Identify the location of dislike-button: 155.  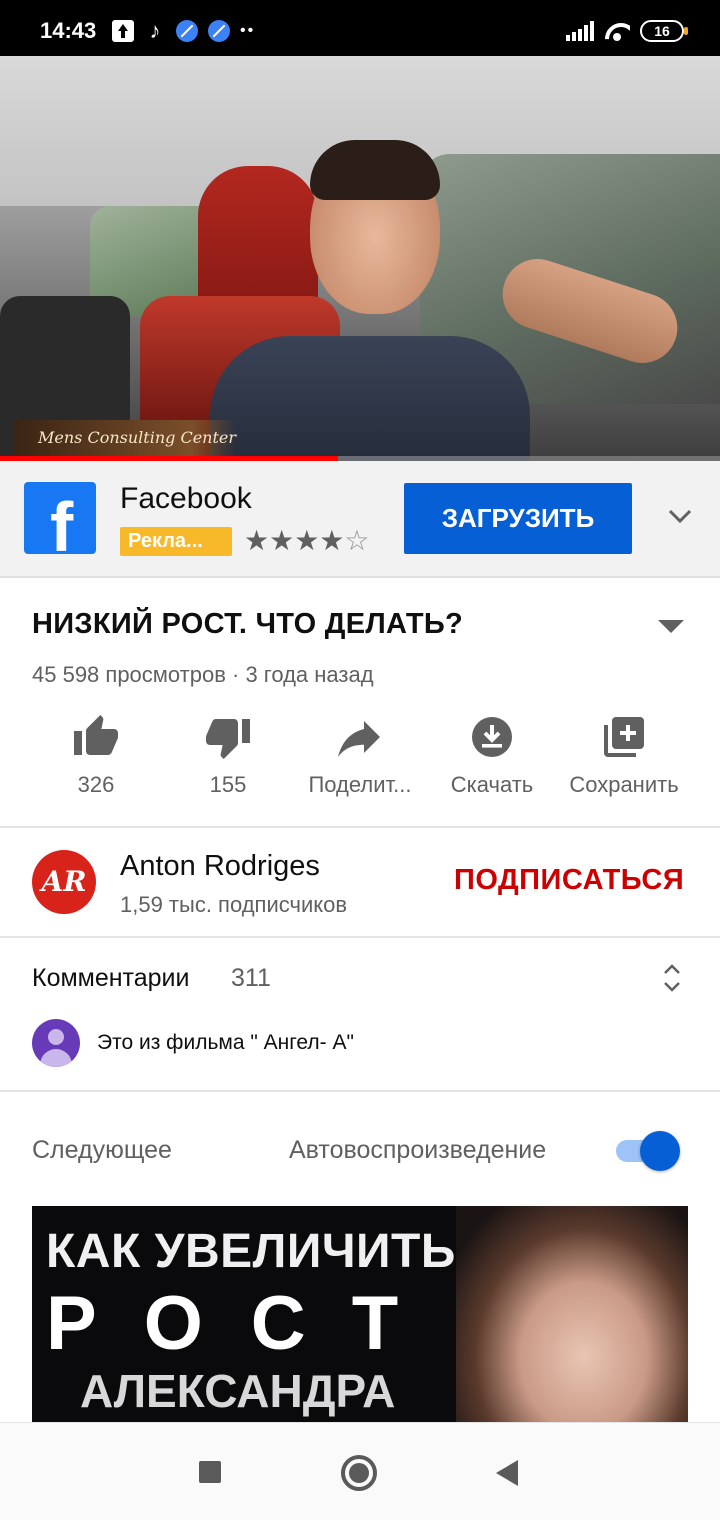
(228, 755).